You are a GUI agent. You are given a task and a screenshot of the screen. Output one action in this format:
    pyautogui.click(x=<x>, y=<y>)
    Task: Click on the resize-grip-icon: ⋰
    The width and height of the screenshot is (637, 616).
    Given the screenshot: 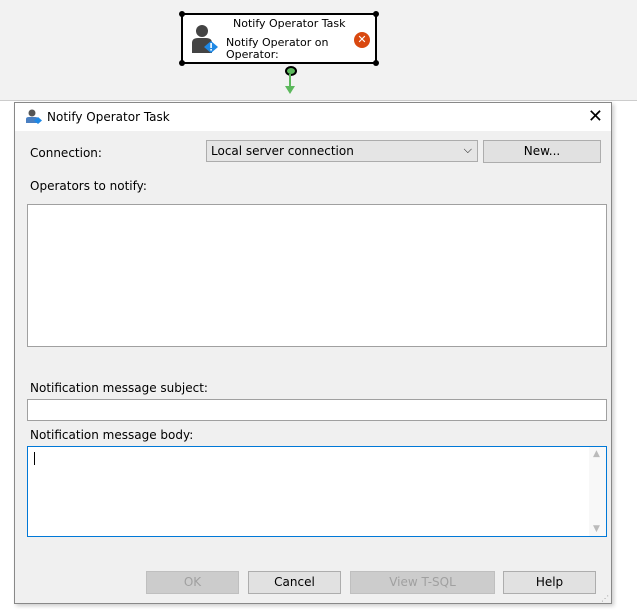 What is the action you would take?
    pyautogui.click(x=605, y=598)
    